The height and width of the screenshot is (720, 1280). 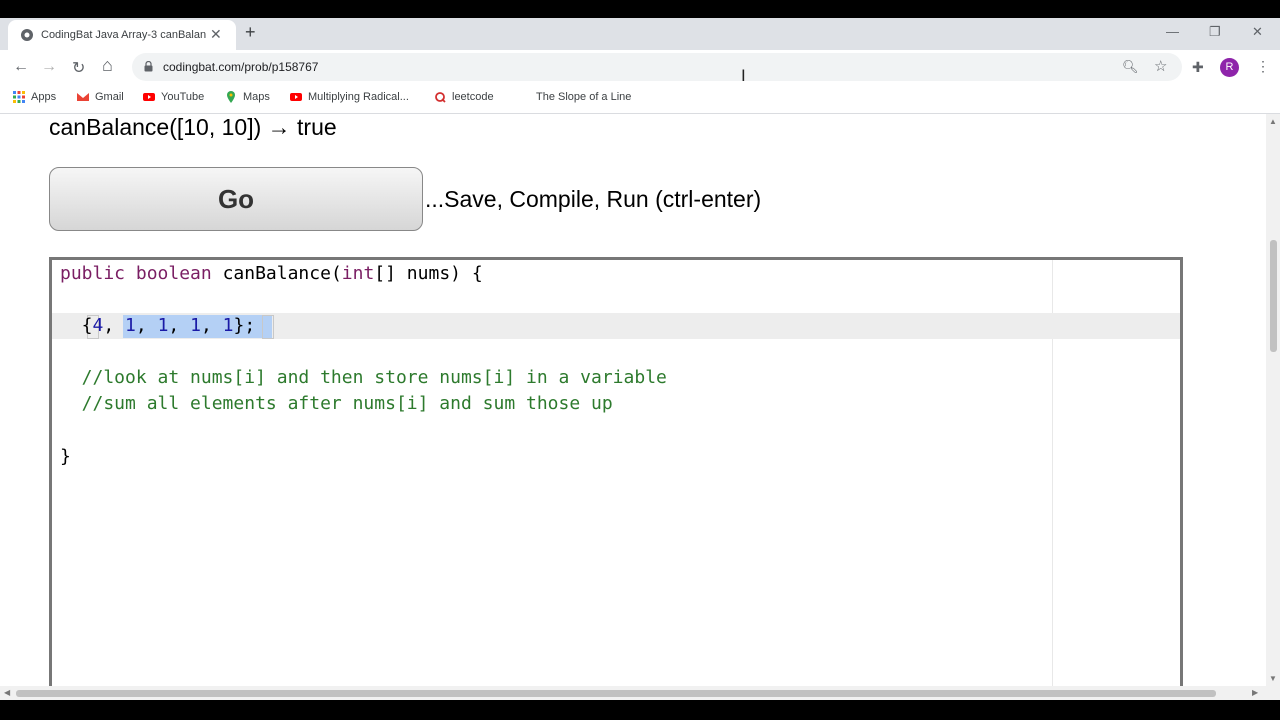 I want to click on profile-avatar: R, so click(x=1229, y=67).